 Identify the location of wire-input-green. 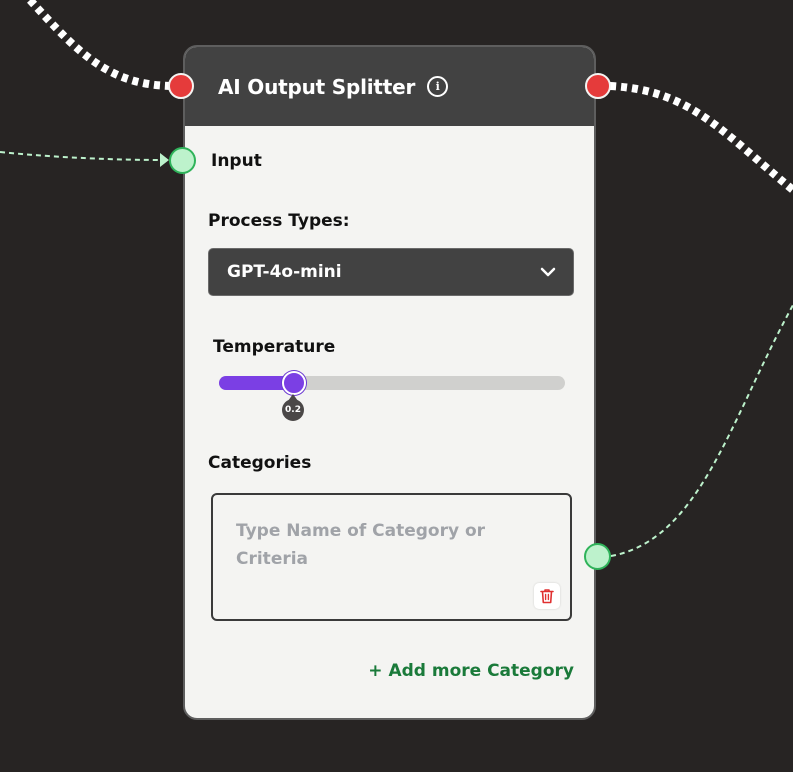
(81, 156).